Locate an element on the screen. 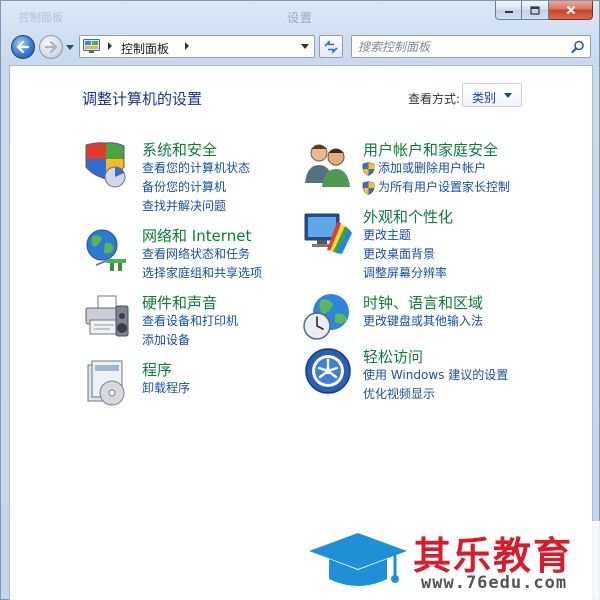 This screenshot has width=600, height=600. page-title: 调整计算机的设置 is located at coordinates (142, 99).